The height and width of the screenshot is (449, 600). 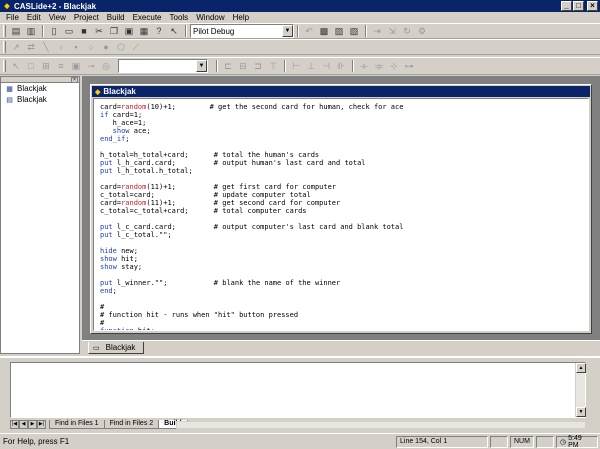 I want to click on link-icon: ⊸, so click(x=91, y=66).